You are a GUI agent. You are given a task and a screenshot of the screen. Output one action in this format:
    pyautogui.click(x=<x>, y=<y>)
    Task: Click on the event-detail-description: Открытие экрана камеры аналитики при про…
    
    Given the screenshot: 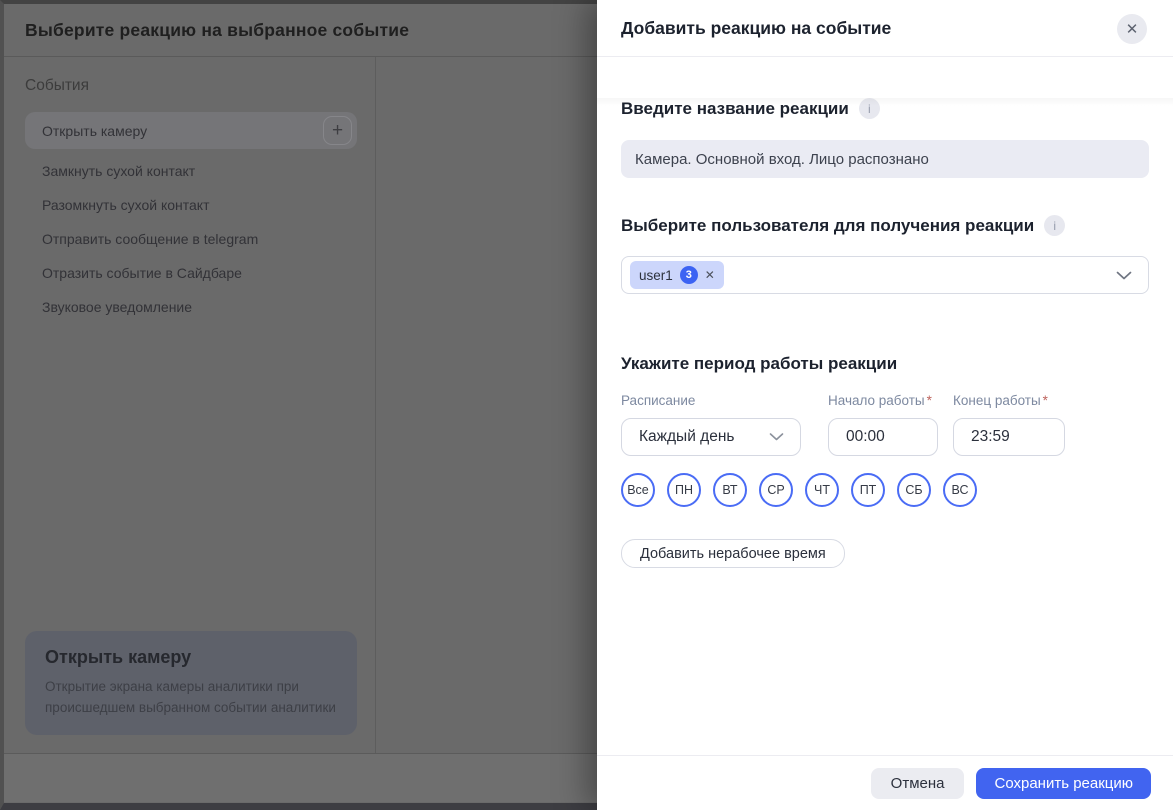 What is the action you would take?
    pyautogui.click(x=190, y=697)
    